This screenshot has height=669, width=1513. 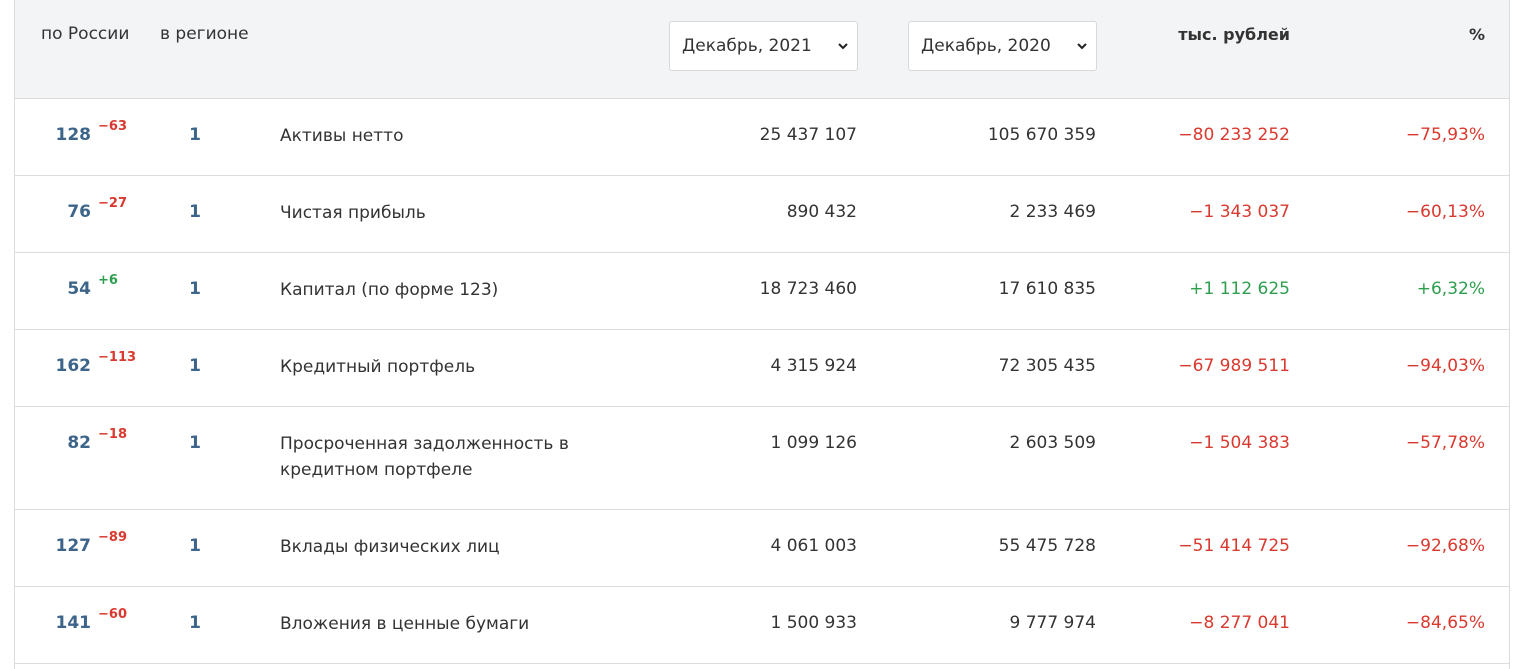 I want to click on value-period2: 105 670 359, so click(x=1041, y=135).